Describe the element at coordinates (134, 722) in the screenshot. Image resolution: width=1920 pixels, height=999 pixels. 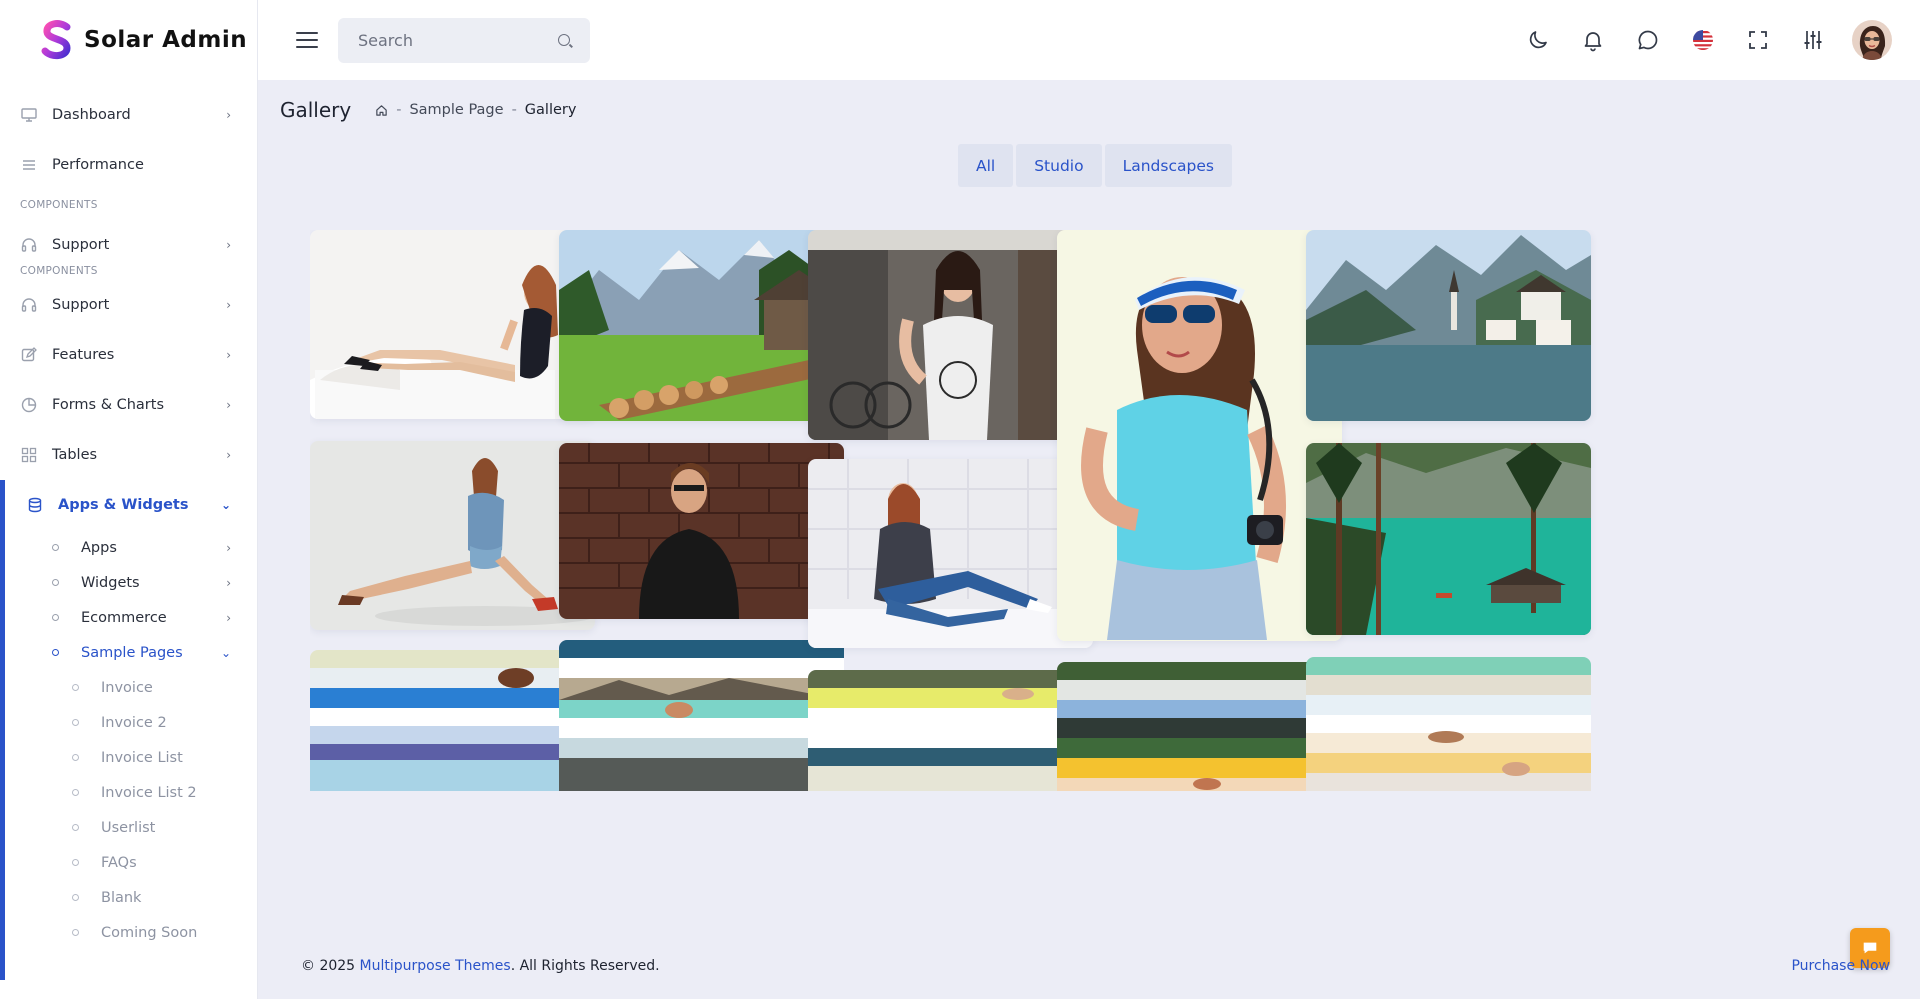
I see `sidebar-item-label: Invoice 2` at that location.